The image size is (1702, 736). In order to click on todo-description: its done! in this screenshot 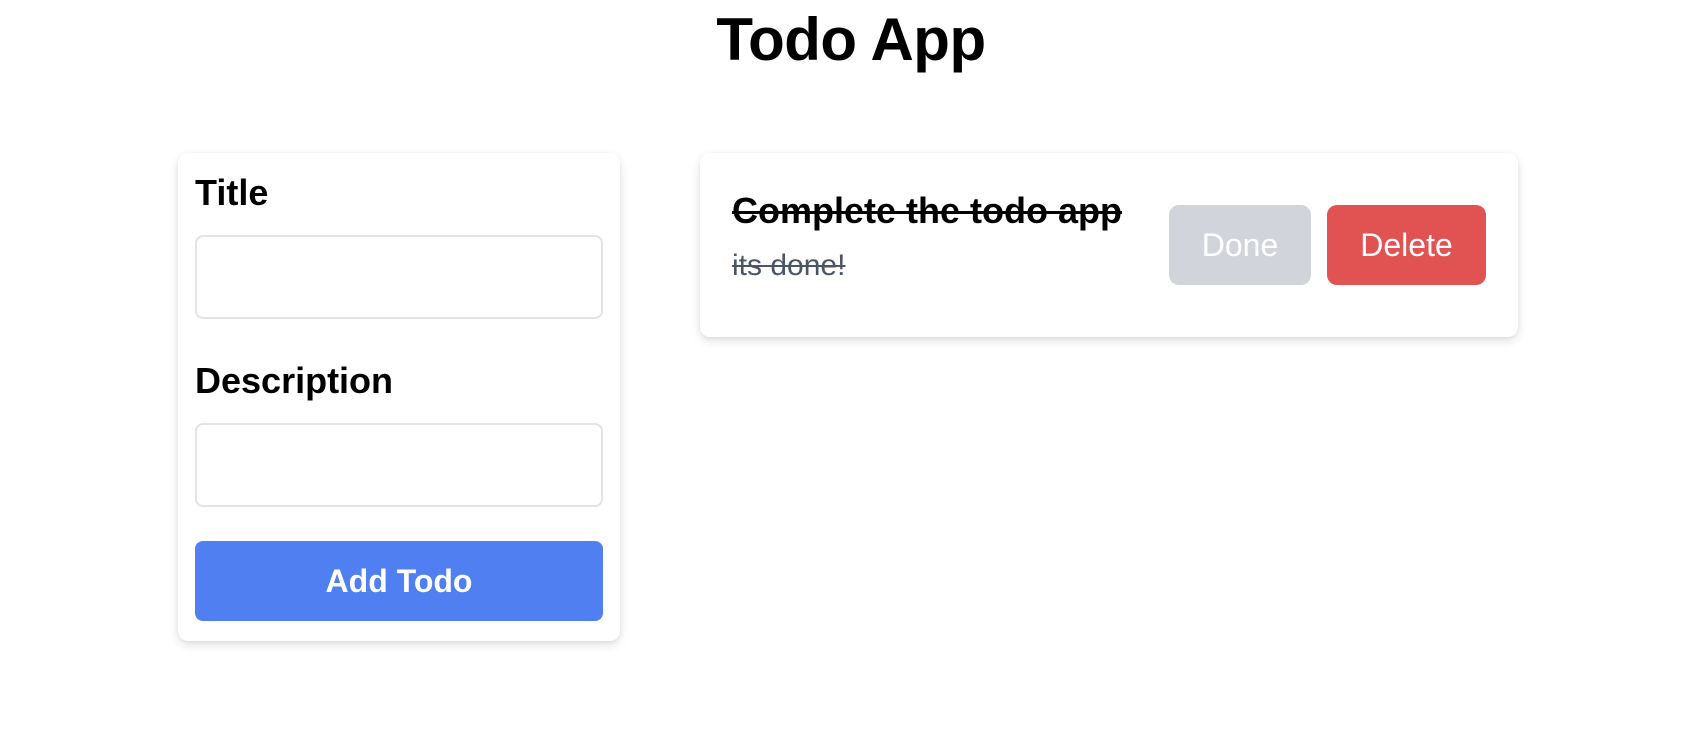, I will do `click(789, 265)`.